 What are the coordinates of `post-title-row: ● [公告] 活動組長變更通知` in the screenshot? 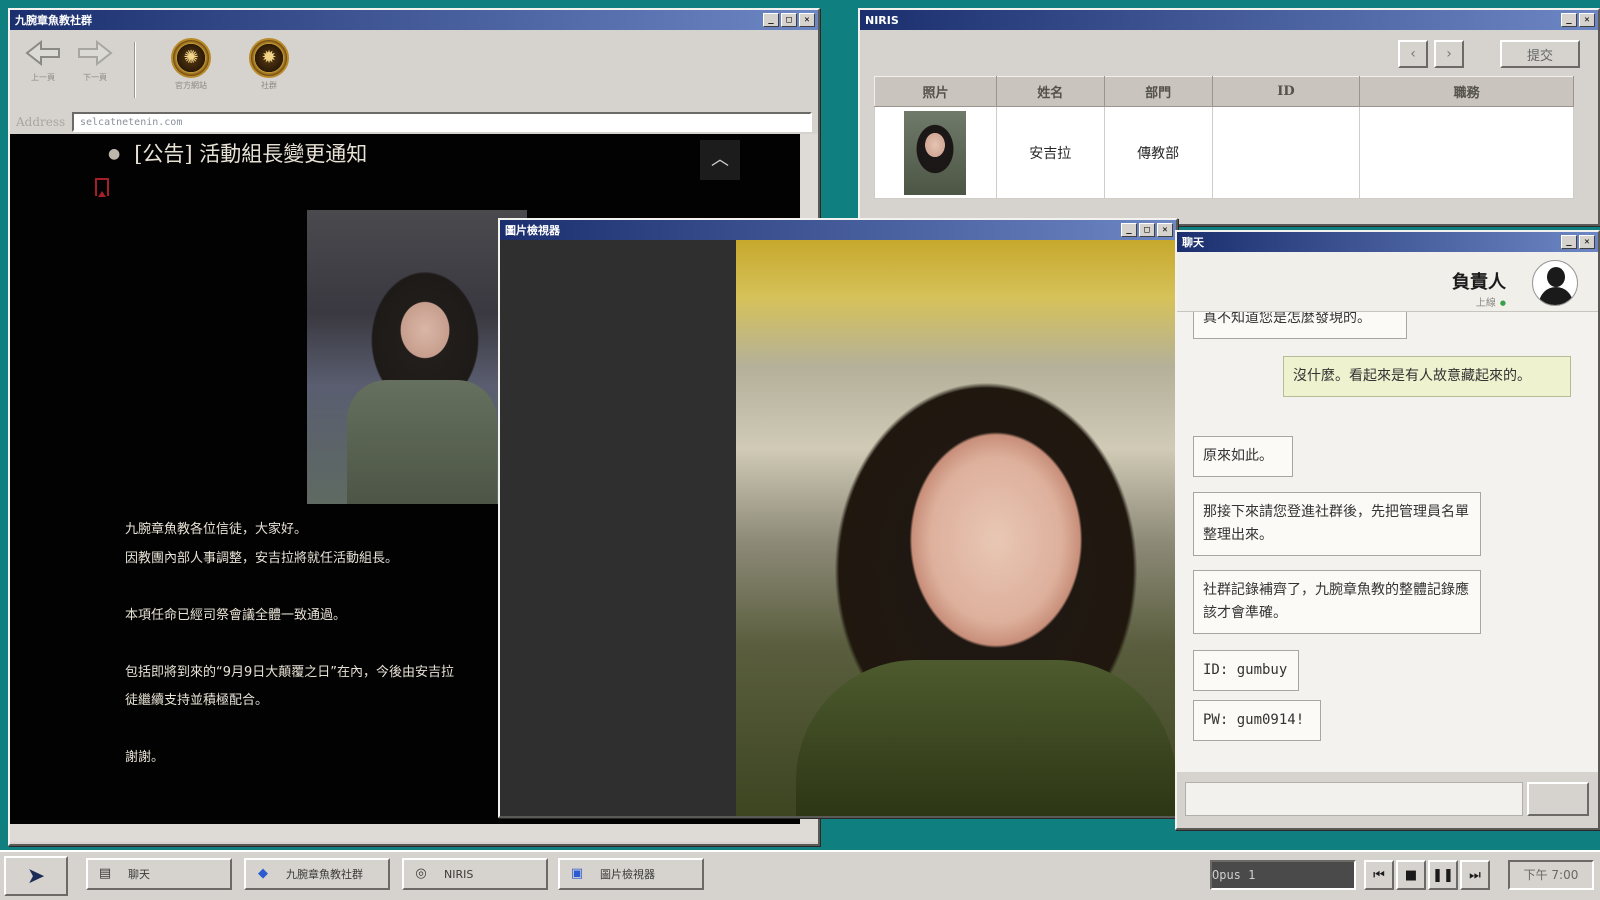 It's located at (237, 153).